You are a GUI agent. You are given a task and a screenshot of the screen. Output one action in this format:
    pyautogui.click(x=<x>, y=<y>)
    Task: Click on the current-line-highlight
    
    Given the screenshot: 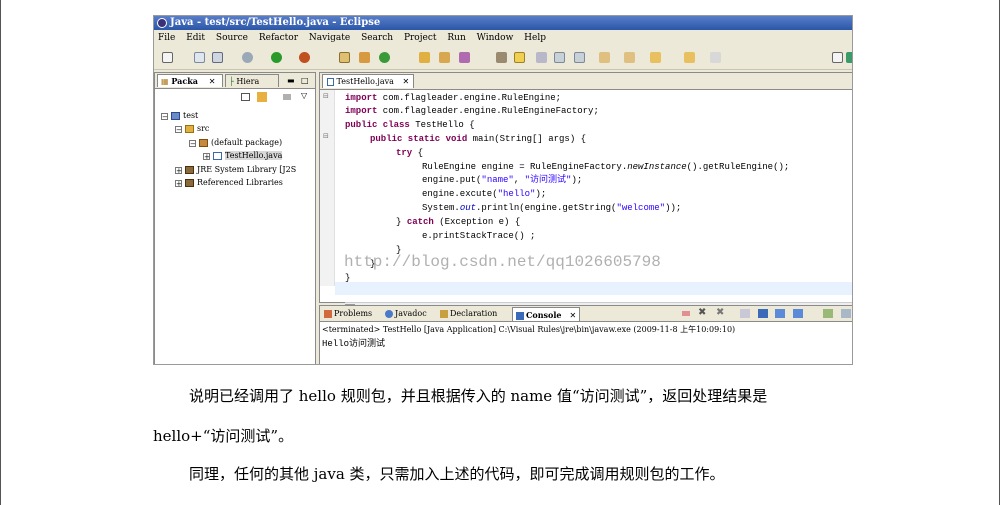 What is the action you would take?
    pyautogui.click(x=593, y=288)
    